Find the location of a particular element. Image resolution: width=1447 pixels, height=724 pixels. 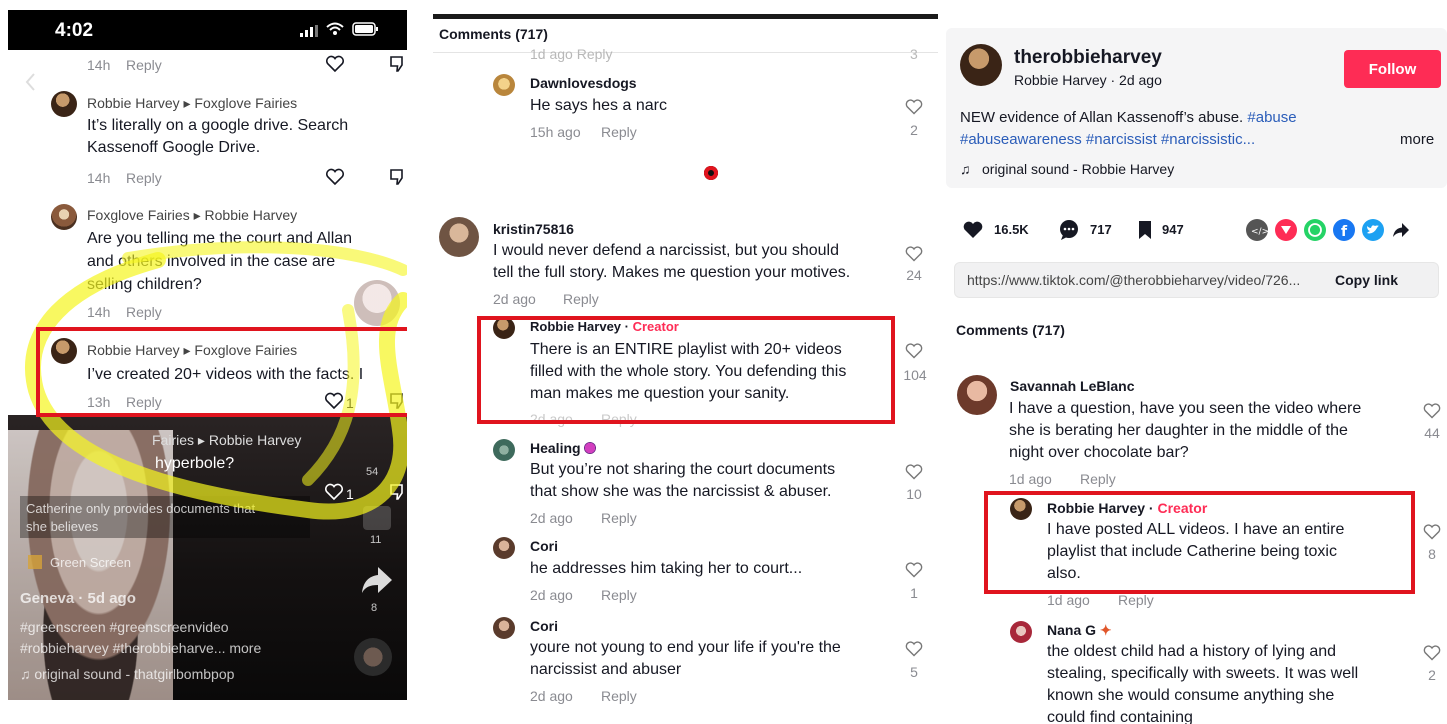

copy-link-button: Copy link is located at coordinates (1366, 280).